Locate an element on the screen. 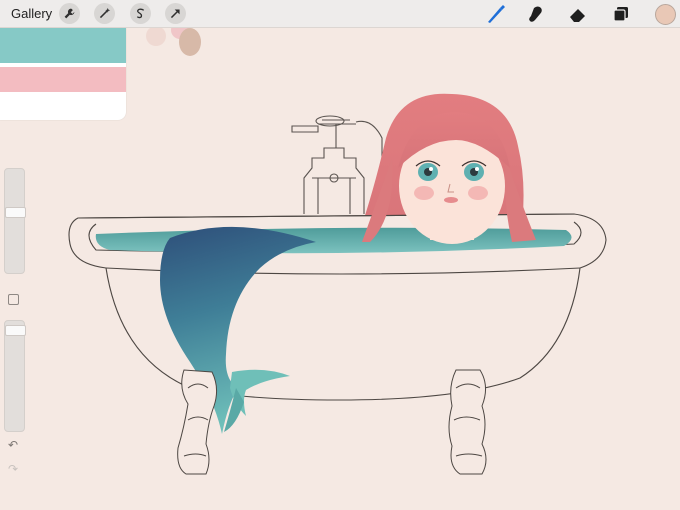 Image resolution: width=680 pixels, height=510 pixels. gallery-button: Gallery is located at coordinates (31, 13).